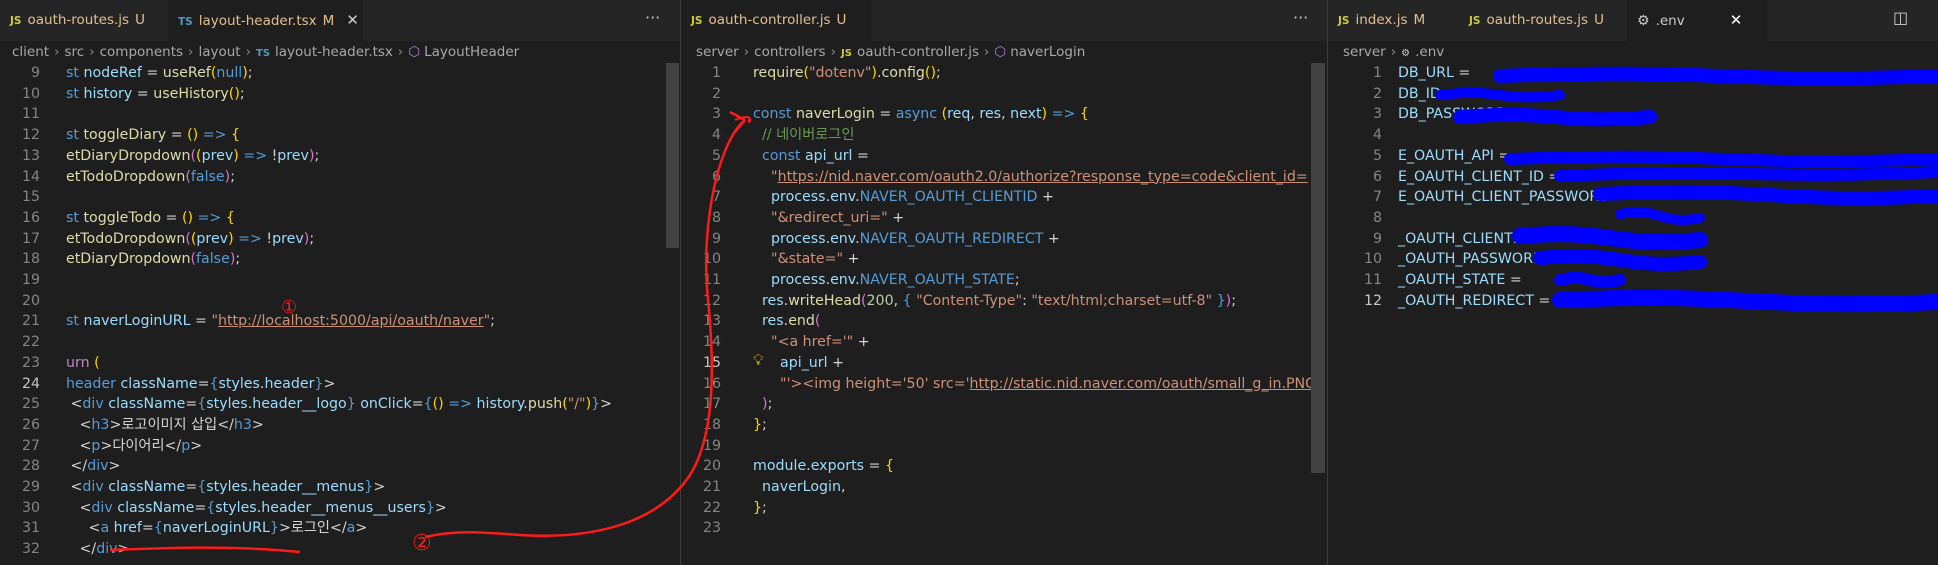 The height and width of the screenshot is (565, 1938). I want to click on line-number: 17, so click(30, 238).